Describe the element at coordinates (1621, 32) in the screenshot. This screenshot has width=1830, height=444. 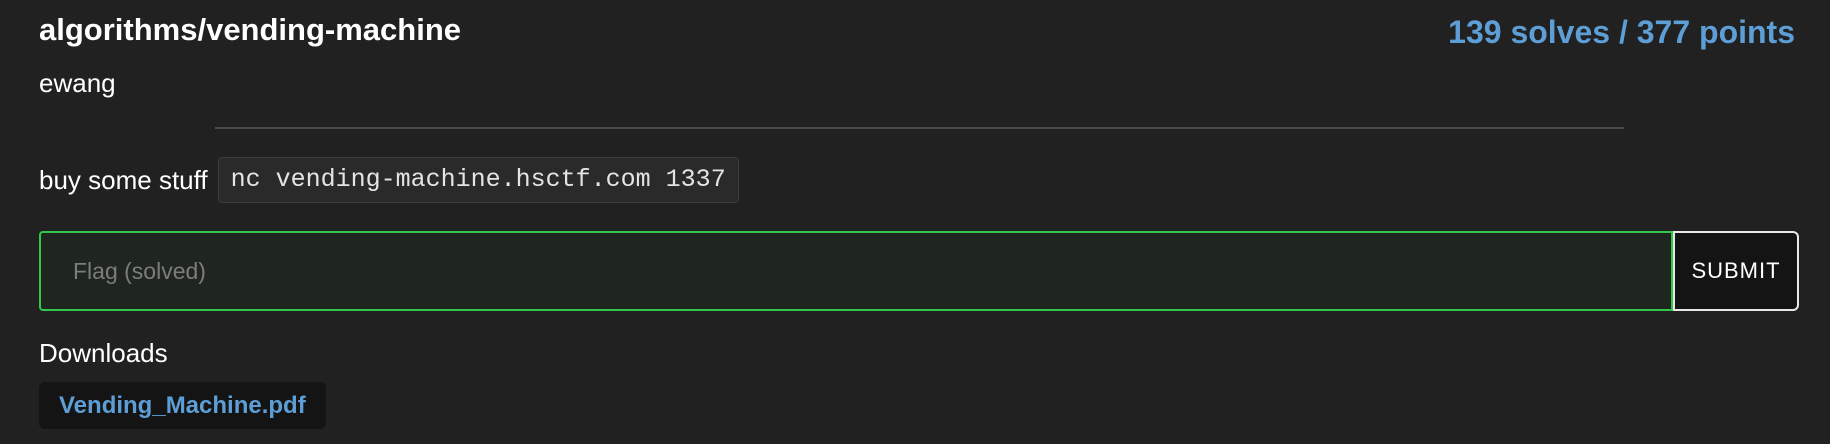
I see `solves-points-stat: 139 solves / 377 points` at that location.